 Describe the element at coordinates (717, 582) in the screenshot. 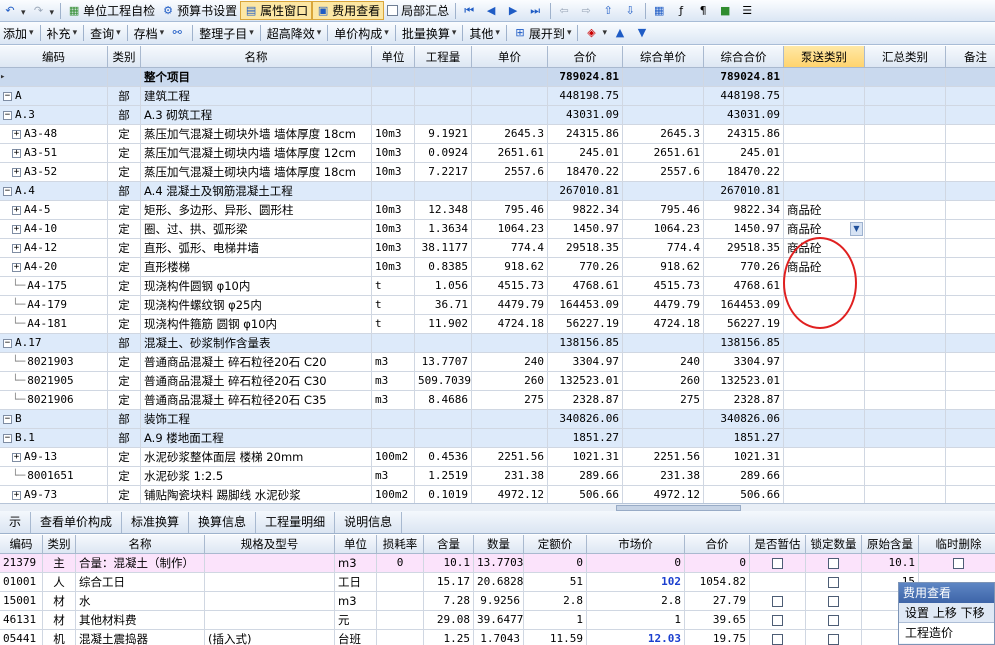

I see `cell-total: 1054.82` at that location.